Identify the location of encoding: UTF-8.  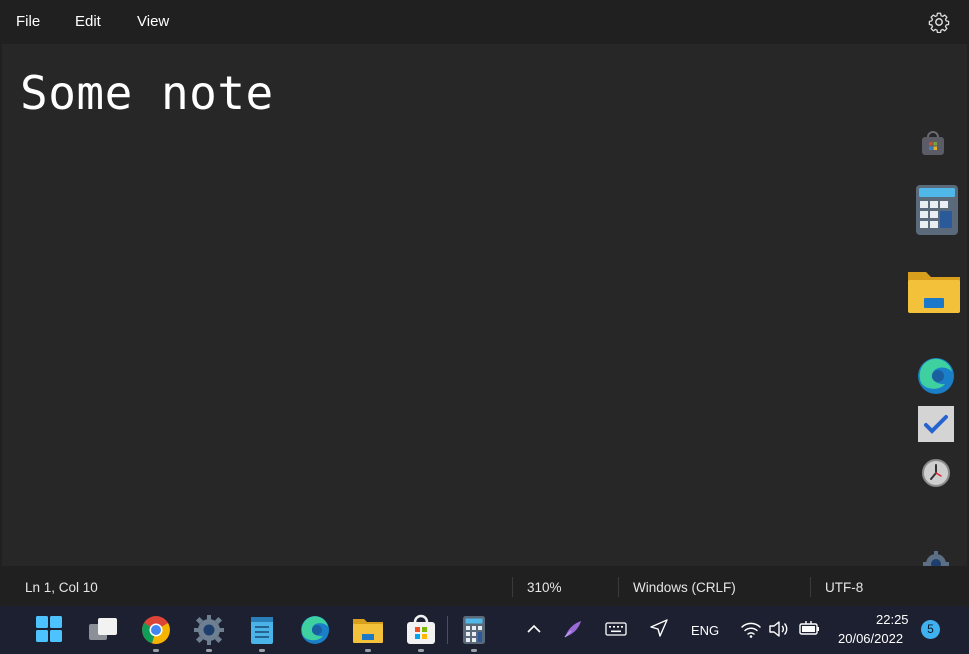
(844, 587).